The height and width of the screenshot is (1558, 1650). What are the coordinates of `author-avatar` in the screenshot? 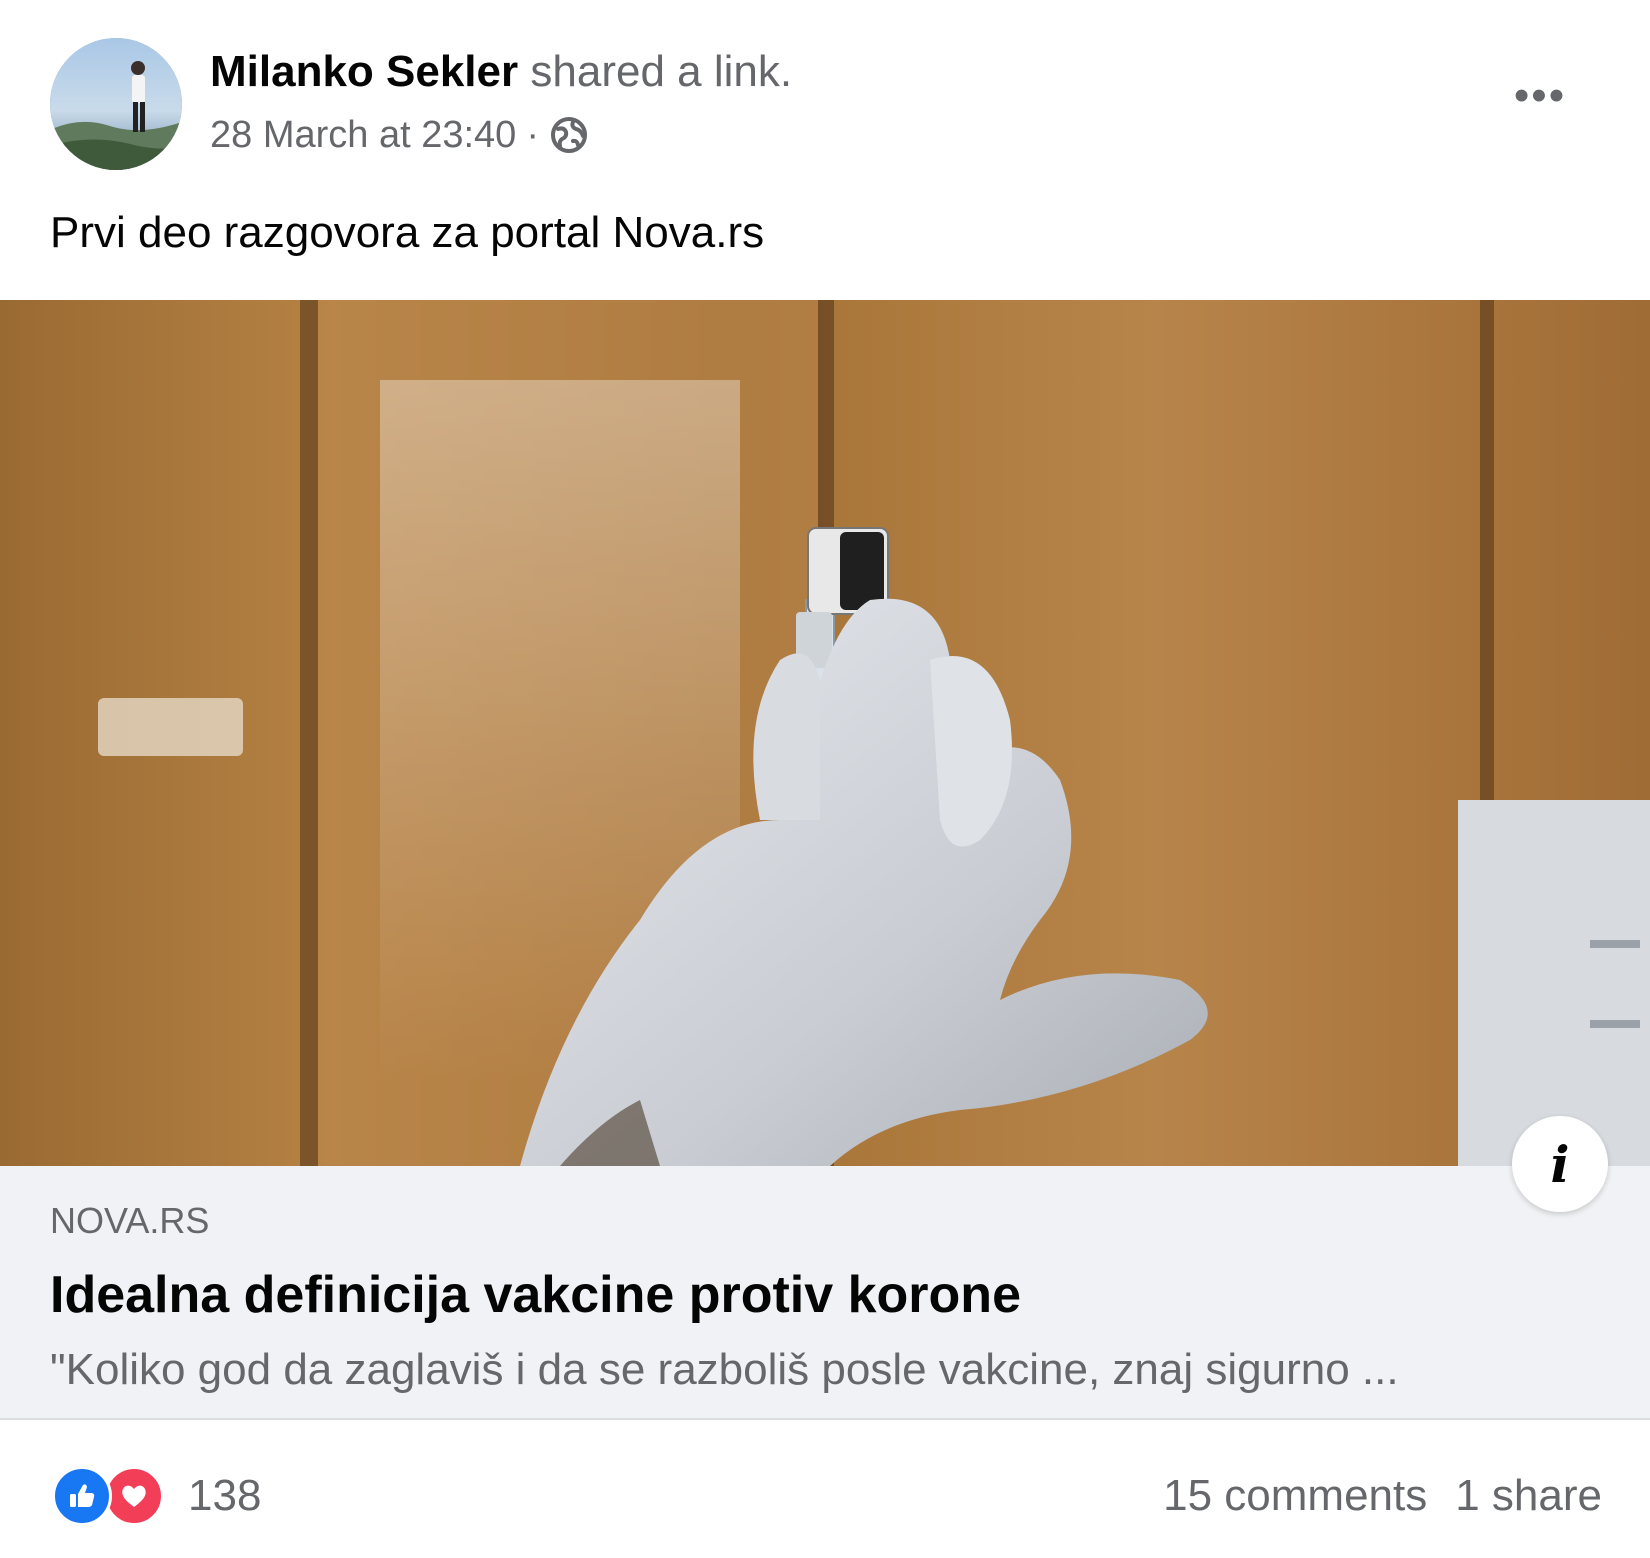 It's located at (116, 104).